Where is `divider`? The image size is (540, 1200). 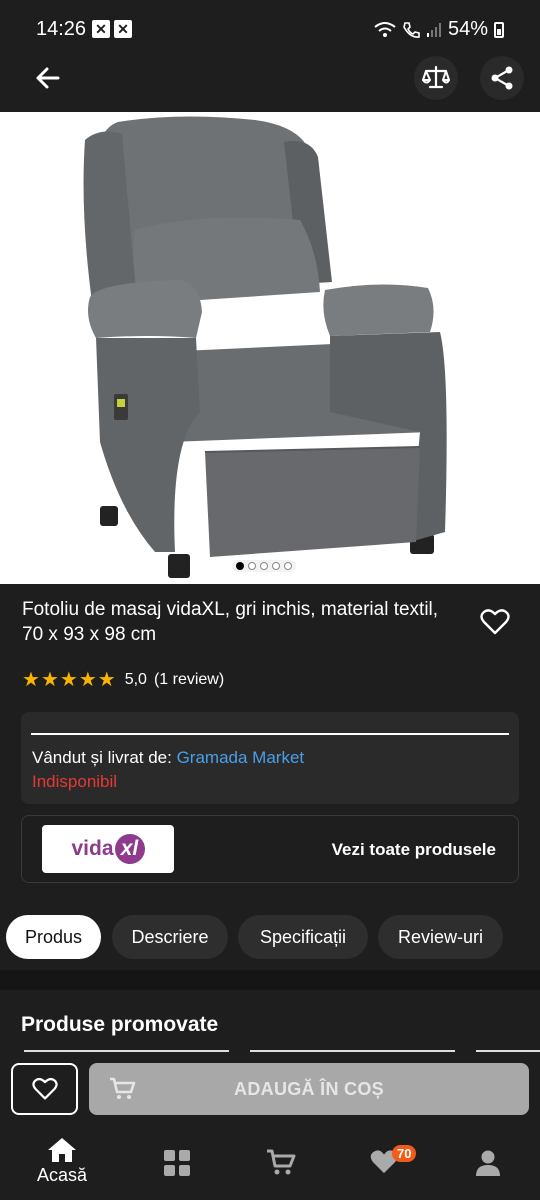 divider is located at coordinates (270, 734).